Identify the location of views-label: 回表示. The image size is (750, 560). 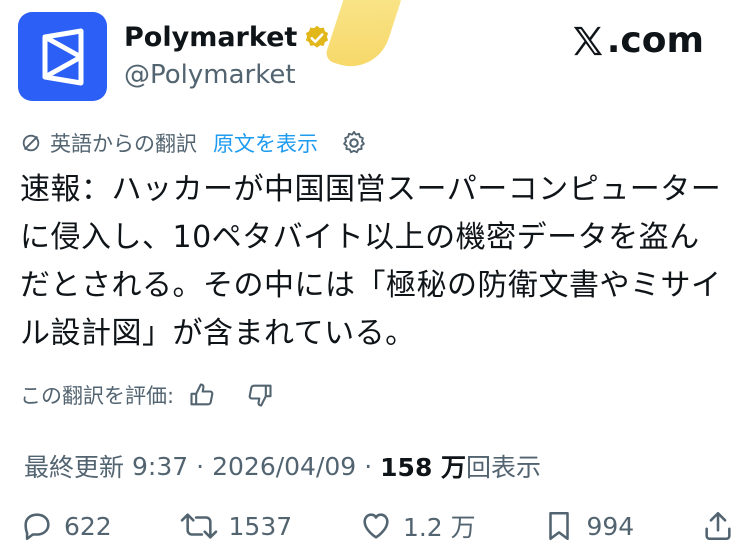
(504, 467).